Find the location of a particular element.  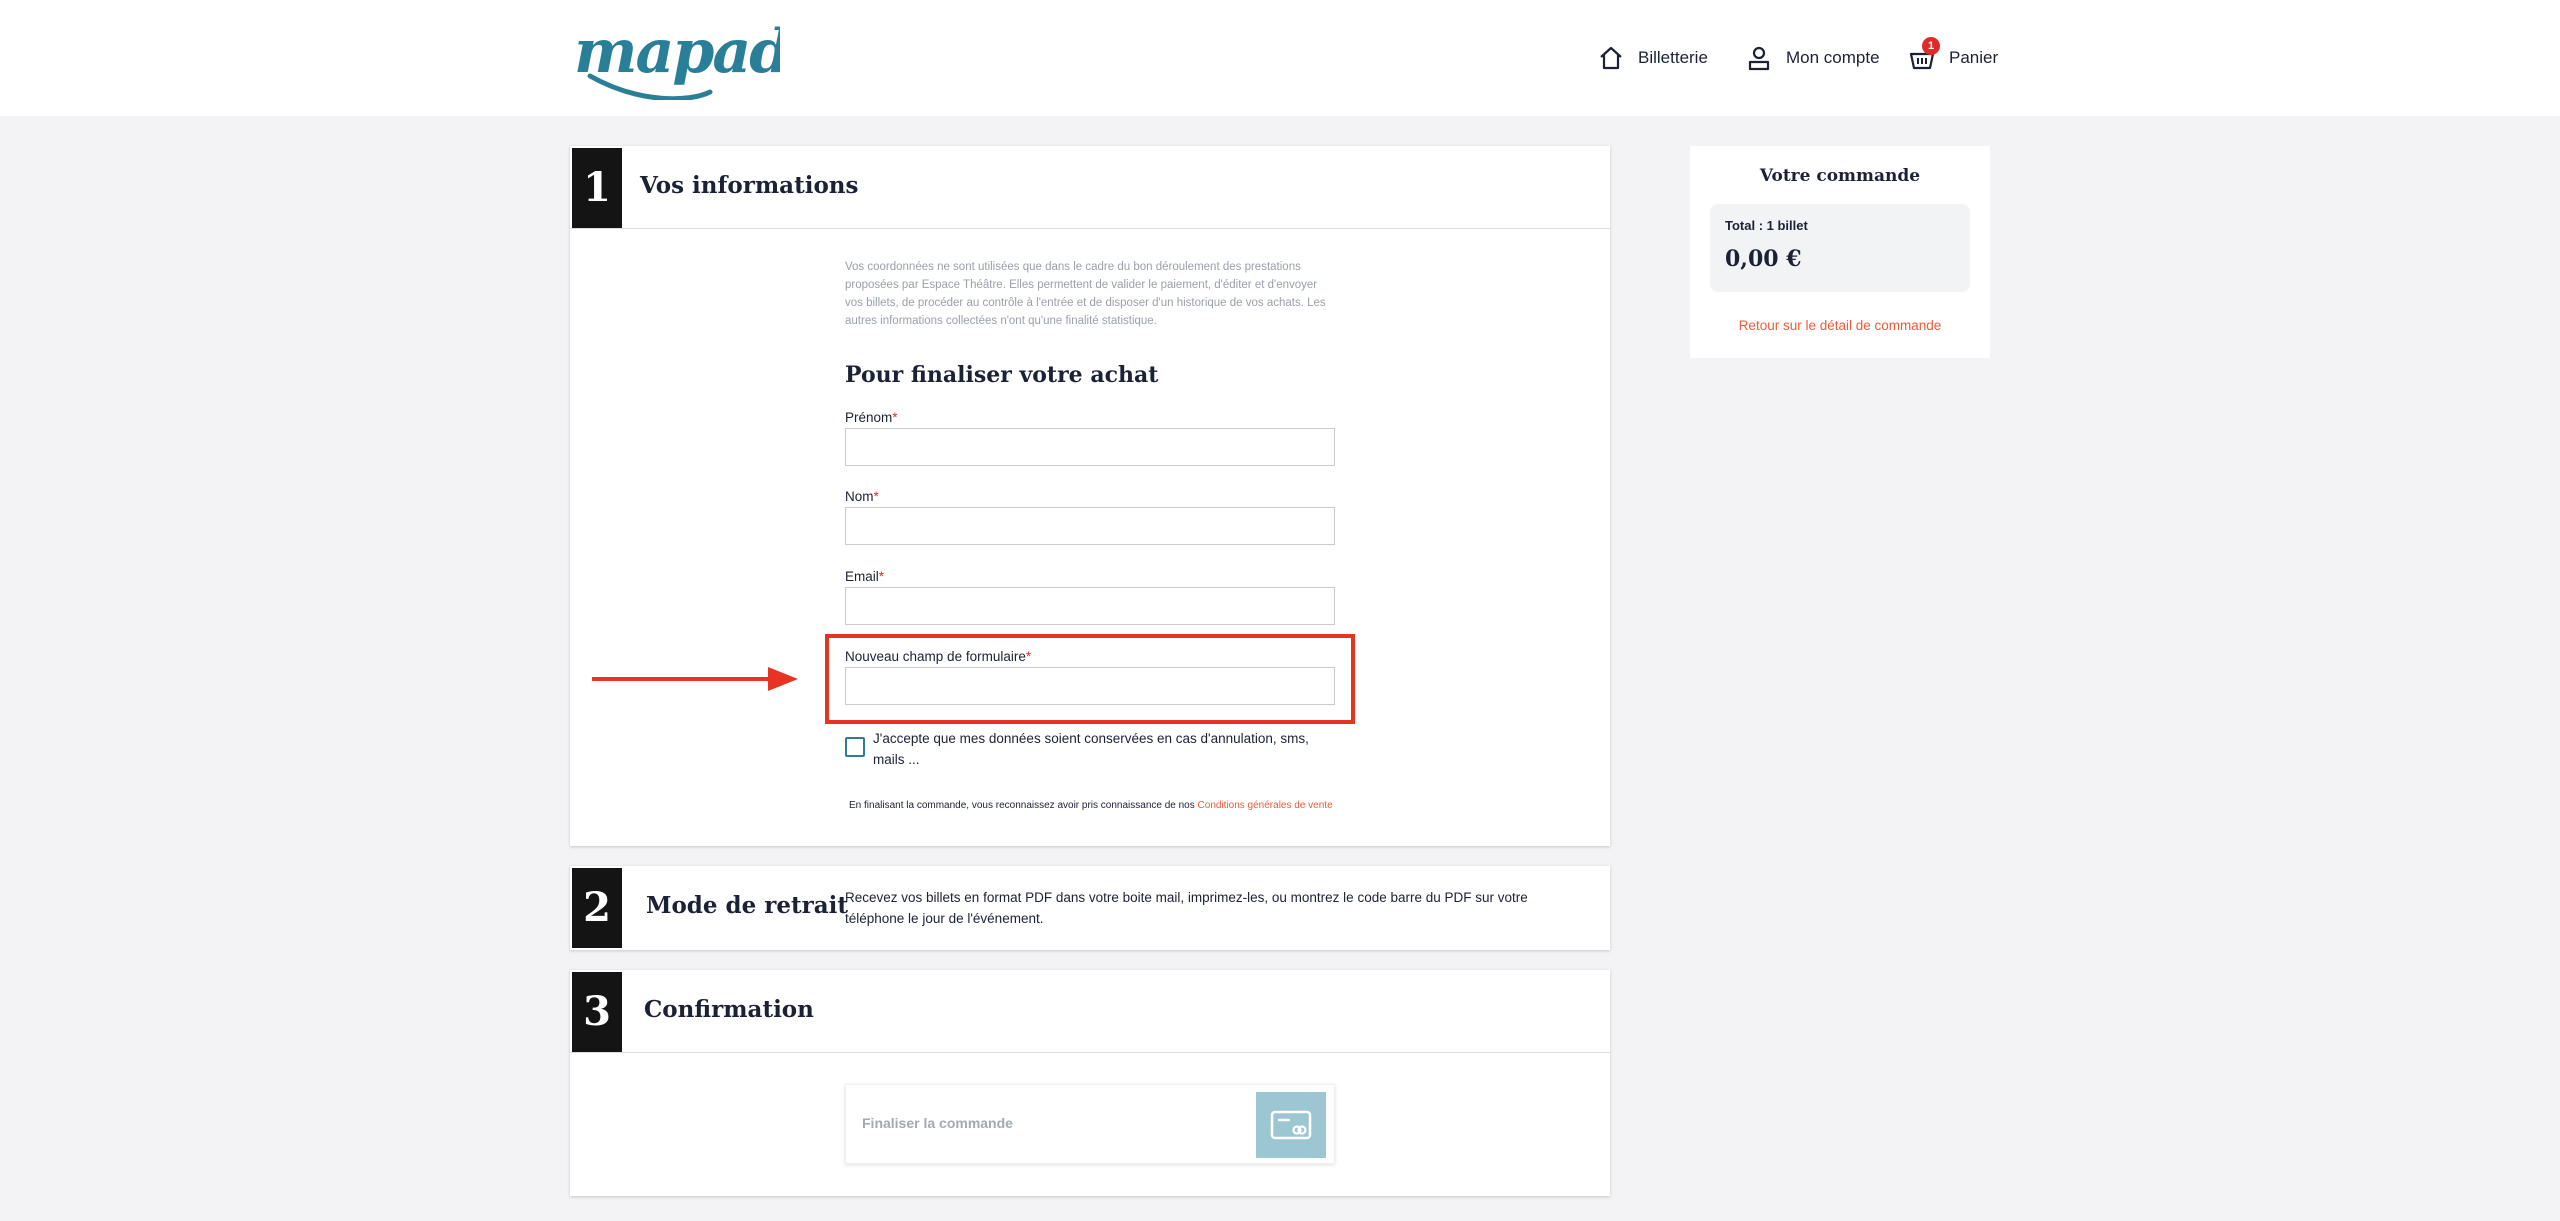

nav-cart: 1 Panier is located at coordinates (1954, 56).